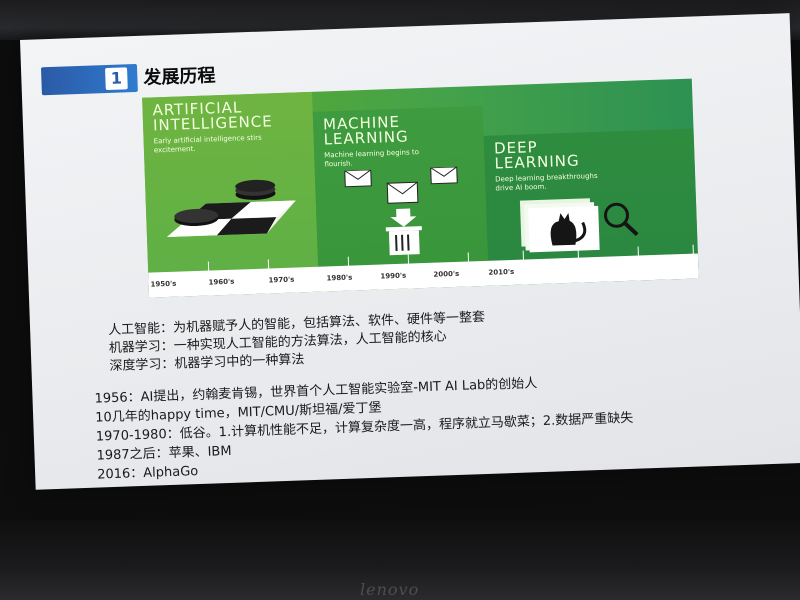 The height and width of the screenshot is (600, 800). I want to click on panel-ml-title-line2: LEARNING, so click(366, 138).